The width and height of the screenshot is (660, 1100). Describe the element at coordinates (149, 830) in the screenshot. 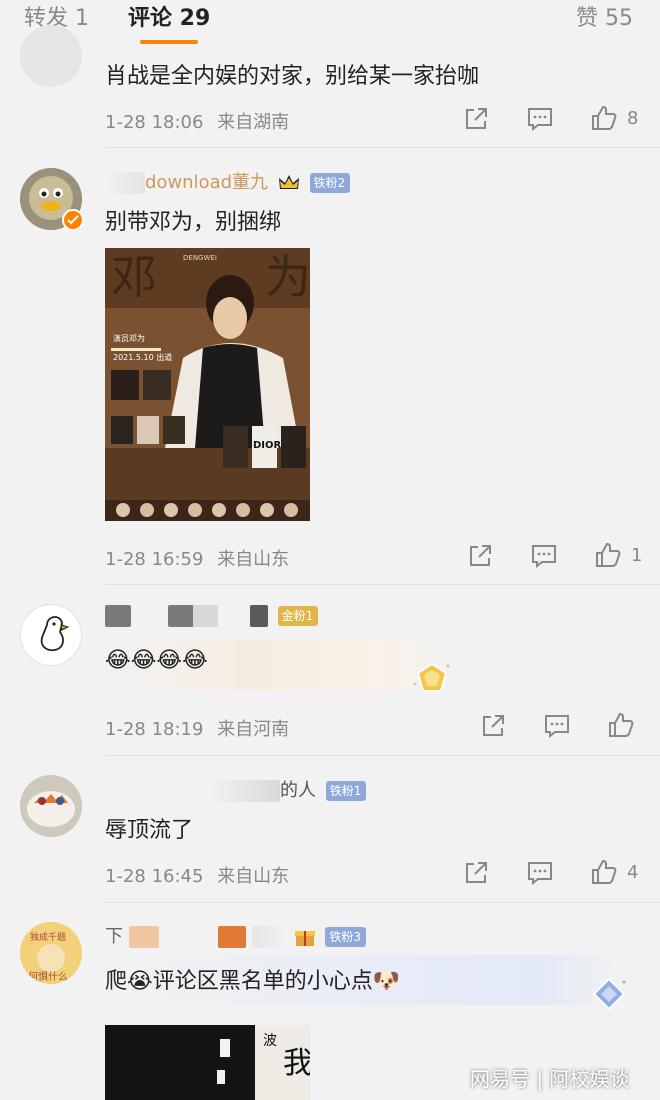

I see `comment-text: 辱顶流了` at that location.